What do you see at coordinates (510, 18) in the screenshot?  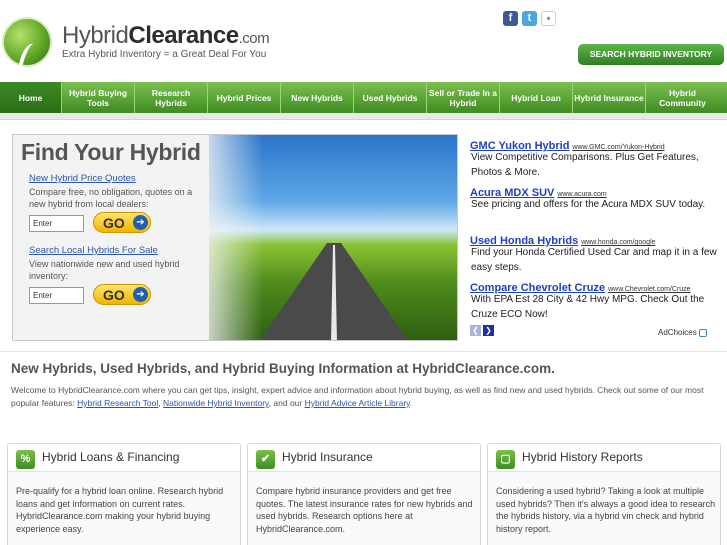 I see `facebook-icon: f` at bounding box center [510, 18].